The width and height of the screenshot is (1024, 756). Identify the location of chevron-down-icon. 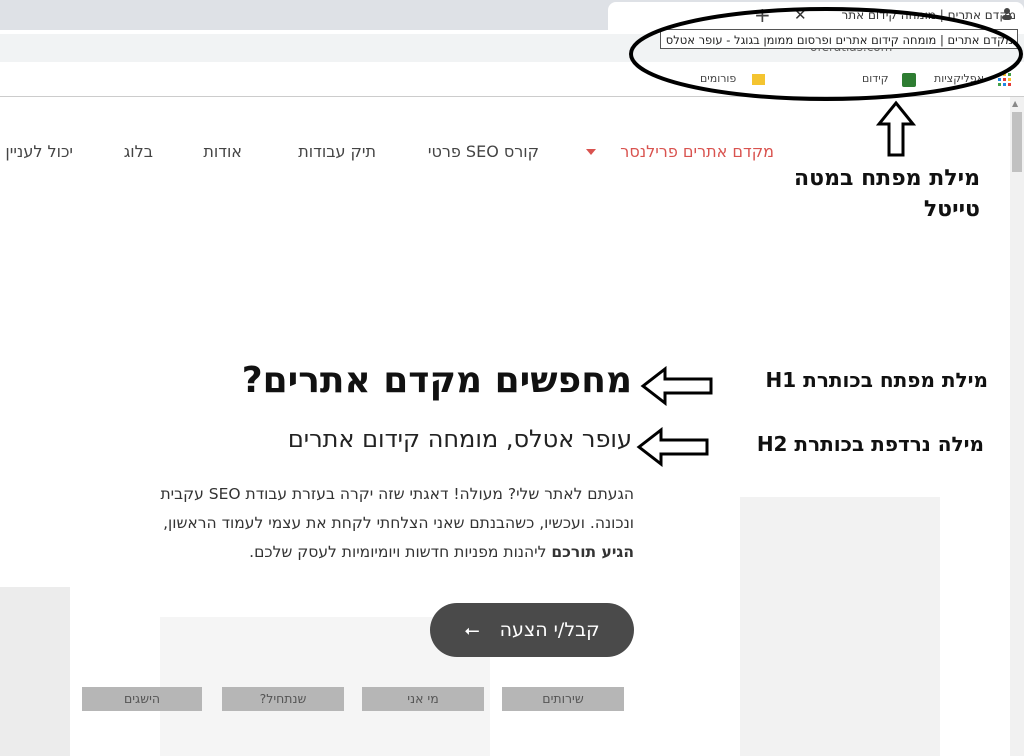
(591, 152).